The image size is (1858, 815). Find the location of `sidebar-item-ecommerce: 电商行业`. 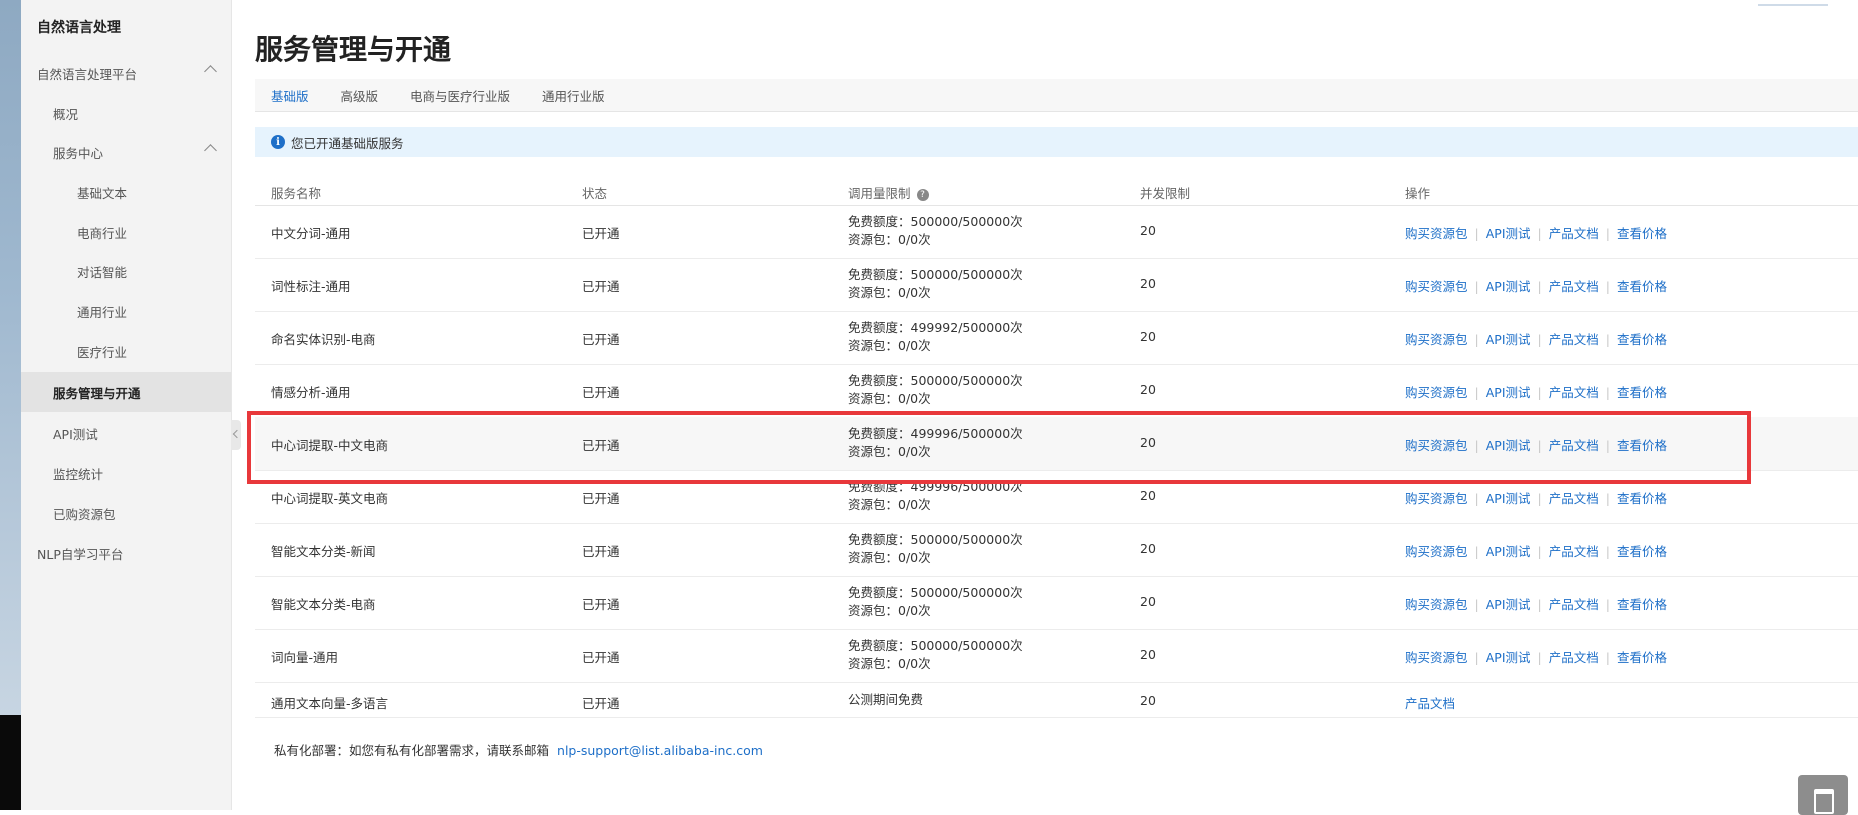

sidebar-item-ecommerce: 电商行业 is located at coordinates (126, 232).